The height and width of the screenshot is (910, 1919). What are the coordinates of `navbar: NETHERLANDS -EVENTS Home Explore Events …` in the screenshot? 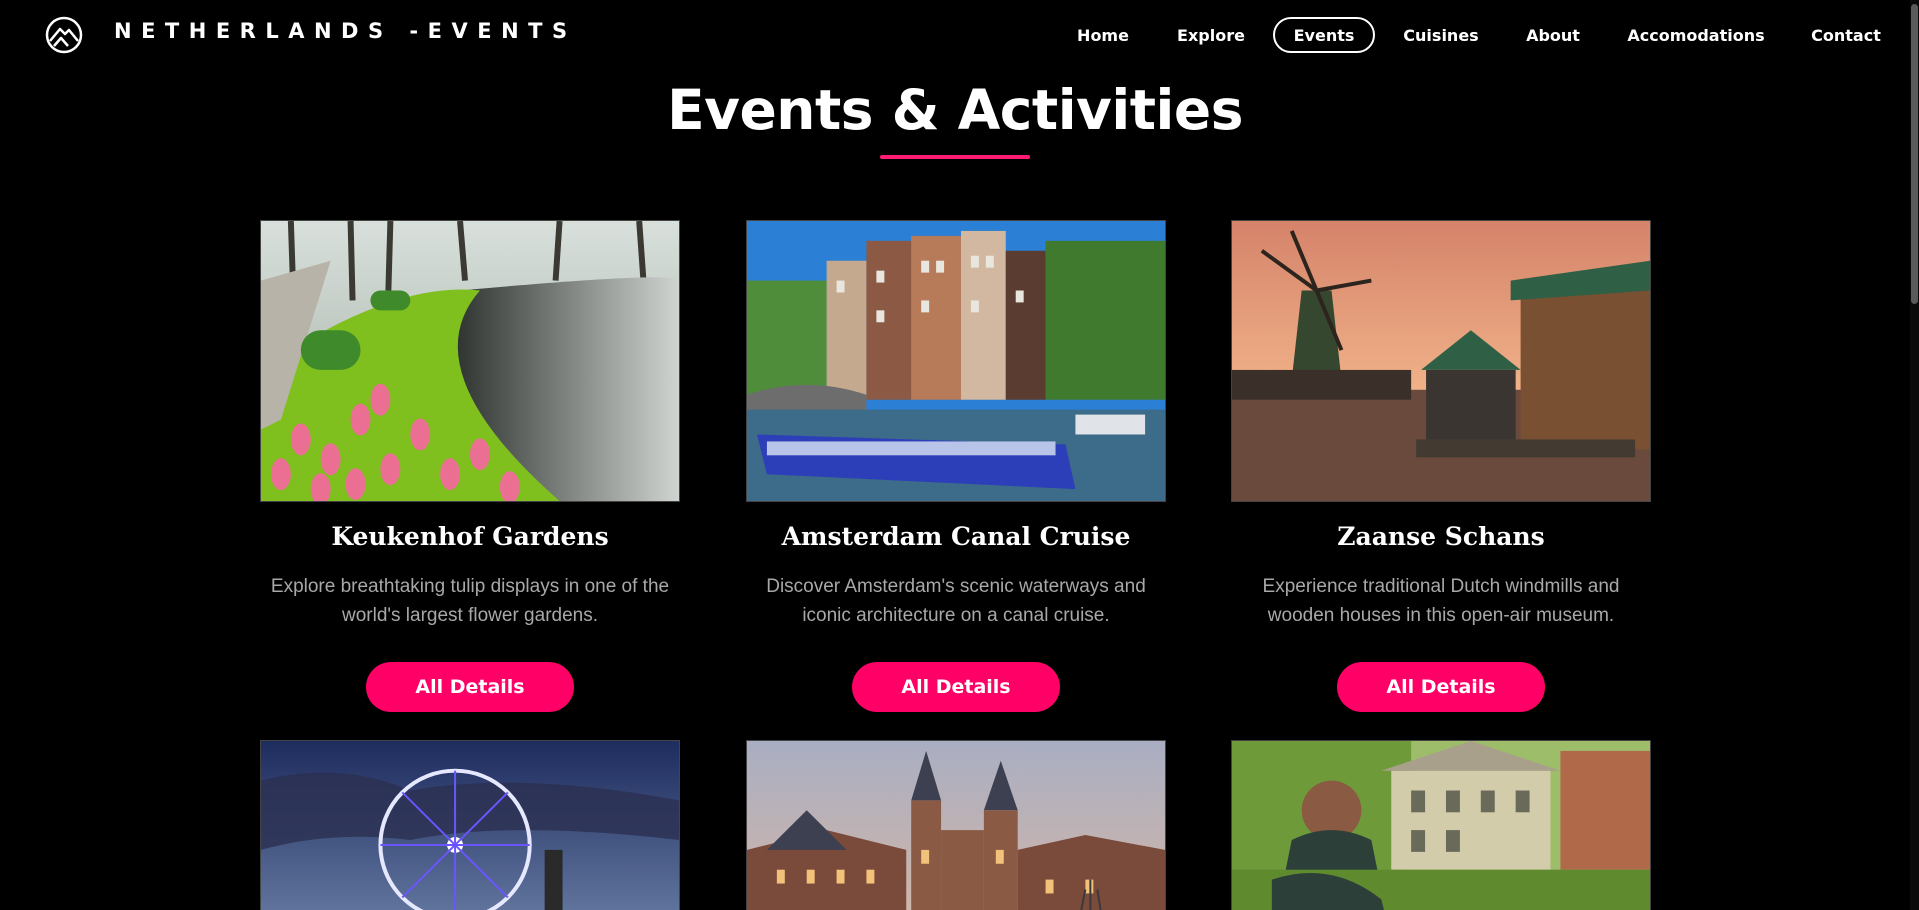 It's located at (959, 34).